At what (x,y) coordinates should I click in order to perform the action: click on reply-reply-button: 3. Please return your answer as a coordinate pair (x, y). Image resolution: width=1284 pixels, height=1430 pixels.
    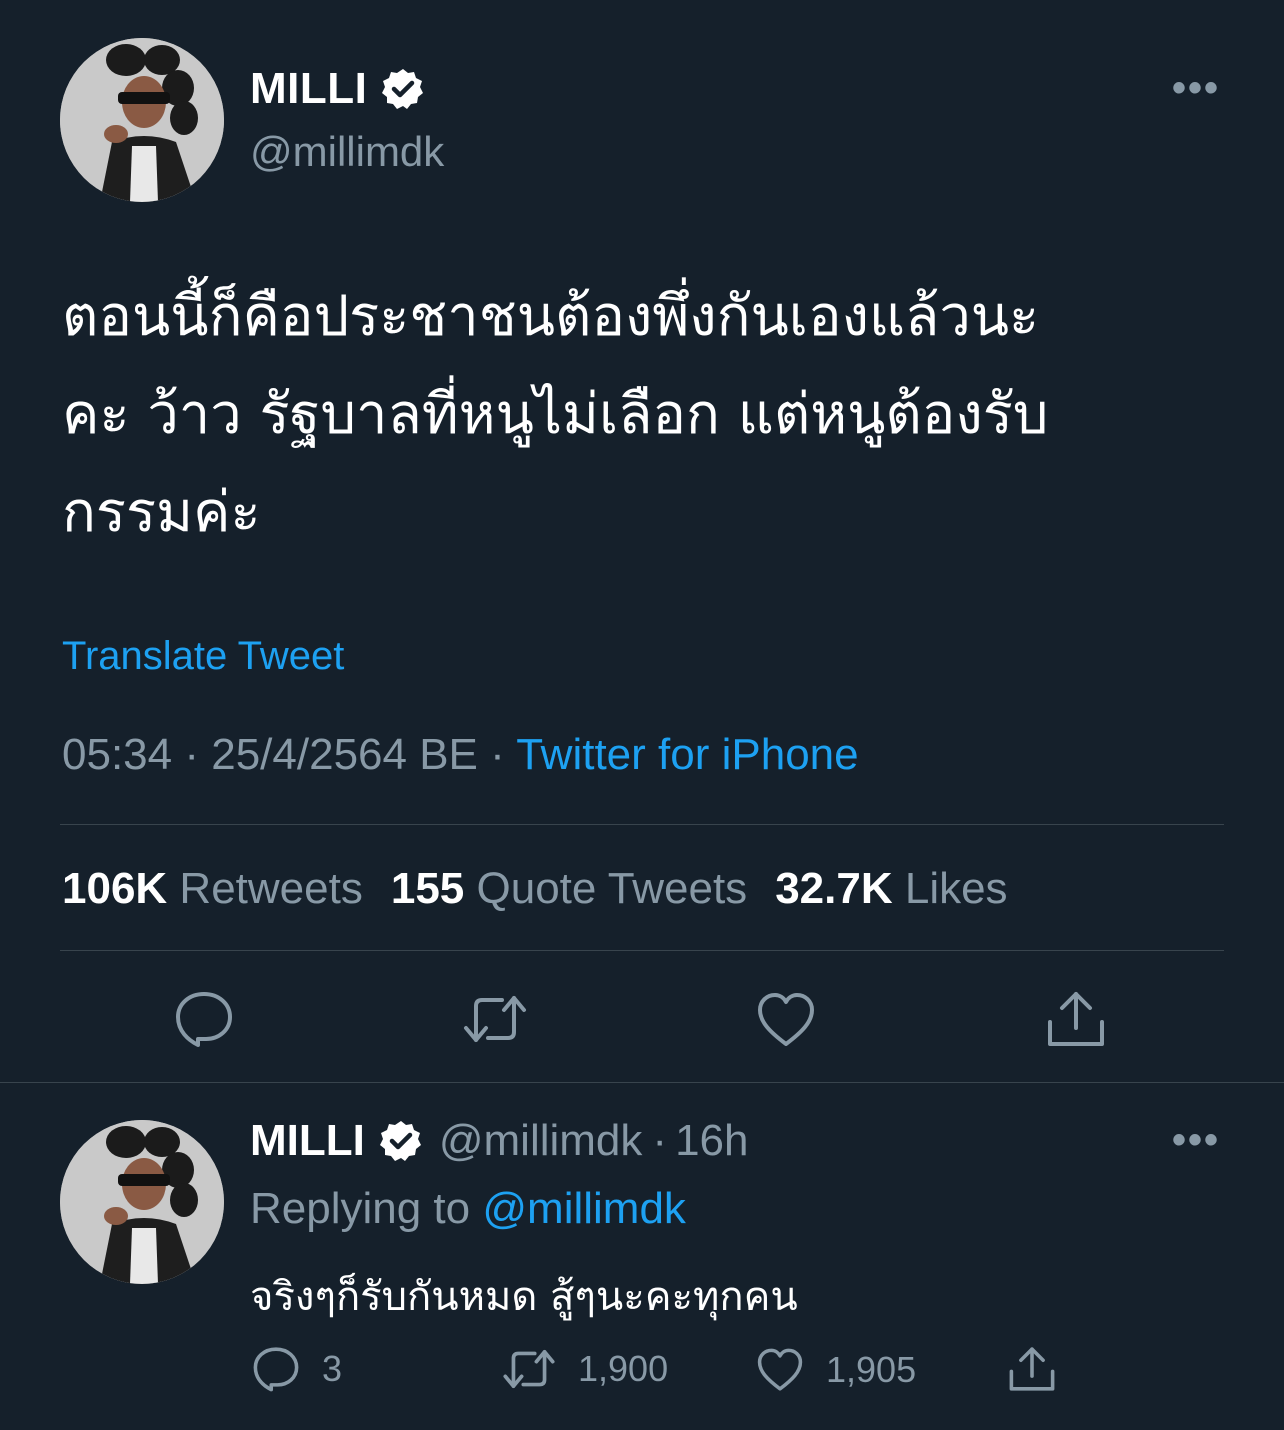
    Looking at the image, I should click on (297, 1369).